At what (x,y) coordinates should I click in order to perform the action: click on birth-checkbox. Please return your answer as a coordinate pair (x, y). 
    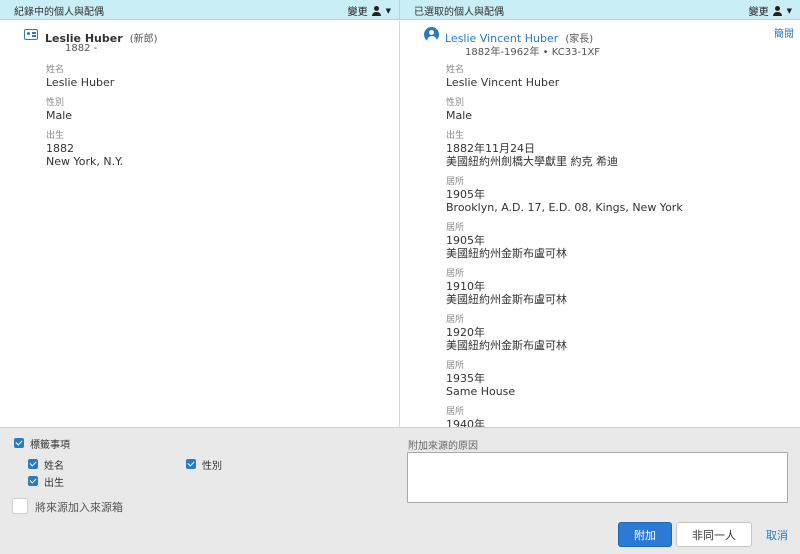
    Looking at the image, I should click on (33, 481).